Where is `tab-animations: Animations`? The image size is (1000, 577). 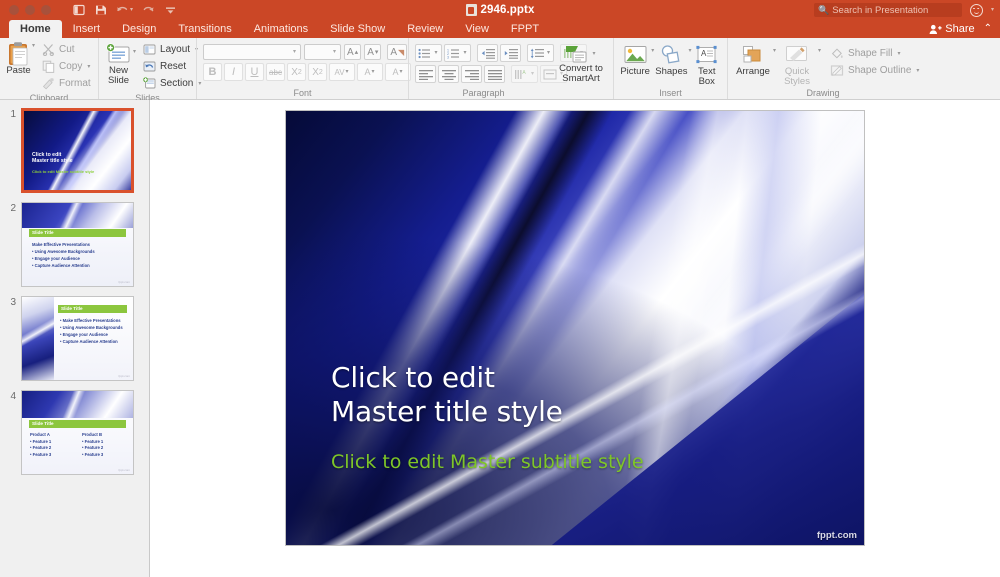
tab-animations: Animations is located at coordinates (281, 29).